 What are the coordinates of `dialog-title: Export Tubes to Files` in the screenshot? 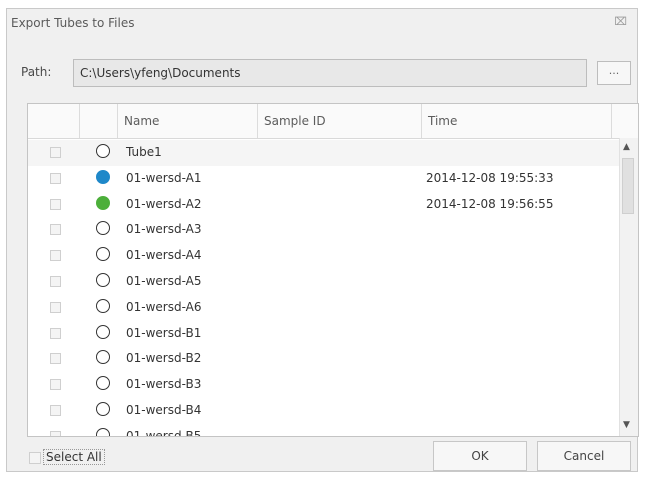 It's located at (73, 23).